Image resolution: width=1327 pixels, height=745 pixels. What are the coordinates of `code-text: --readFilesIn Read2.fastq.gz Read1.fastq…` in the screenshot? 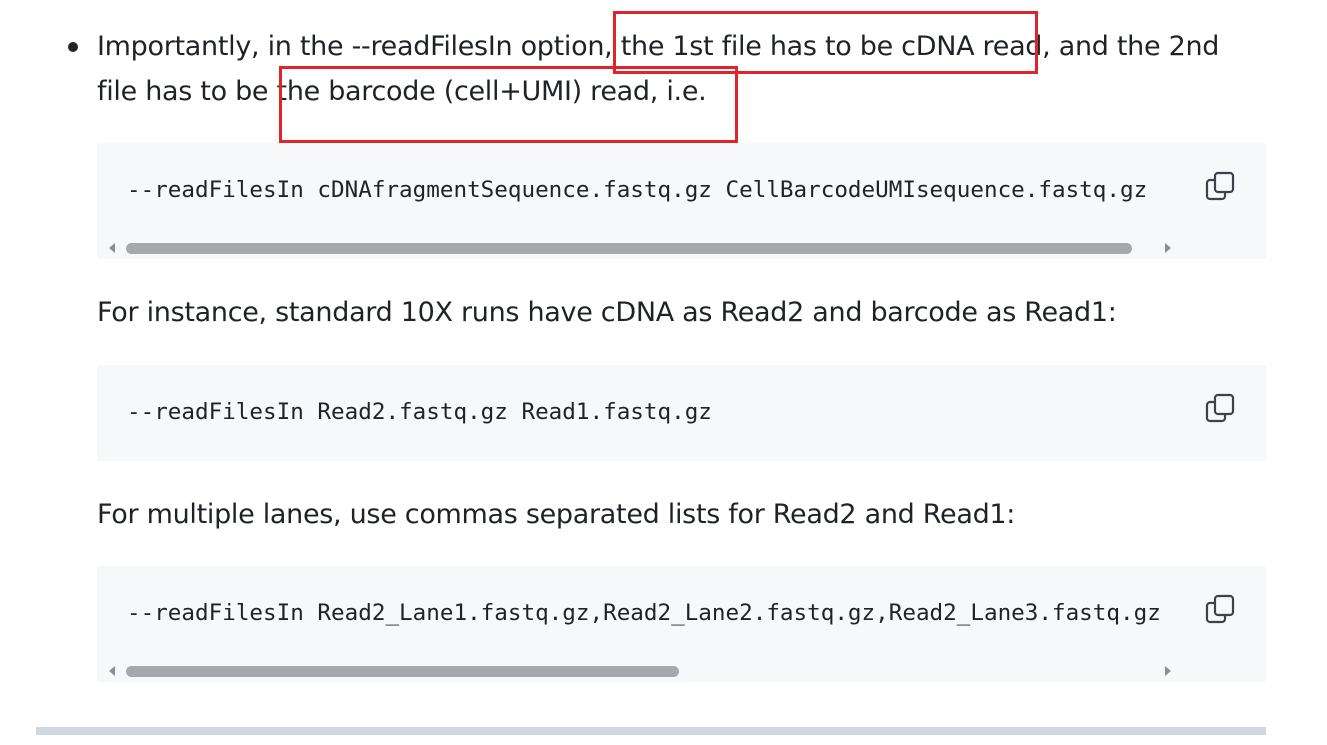 It's located at (419, 412).